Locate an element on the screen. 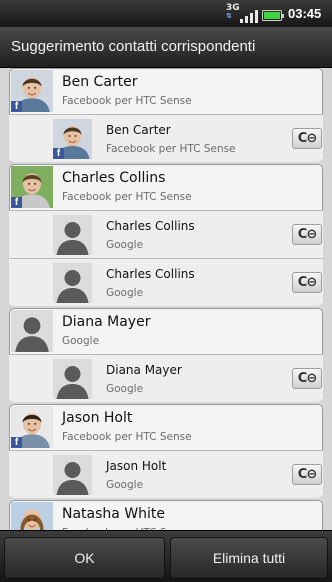 Image resolution: width=332 pixels, height=582 pixels. contact-name: Natasha White is located at coordinates (114, 514).